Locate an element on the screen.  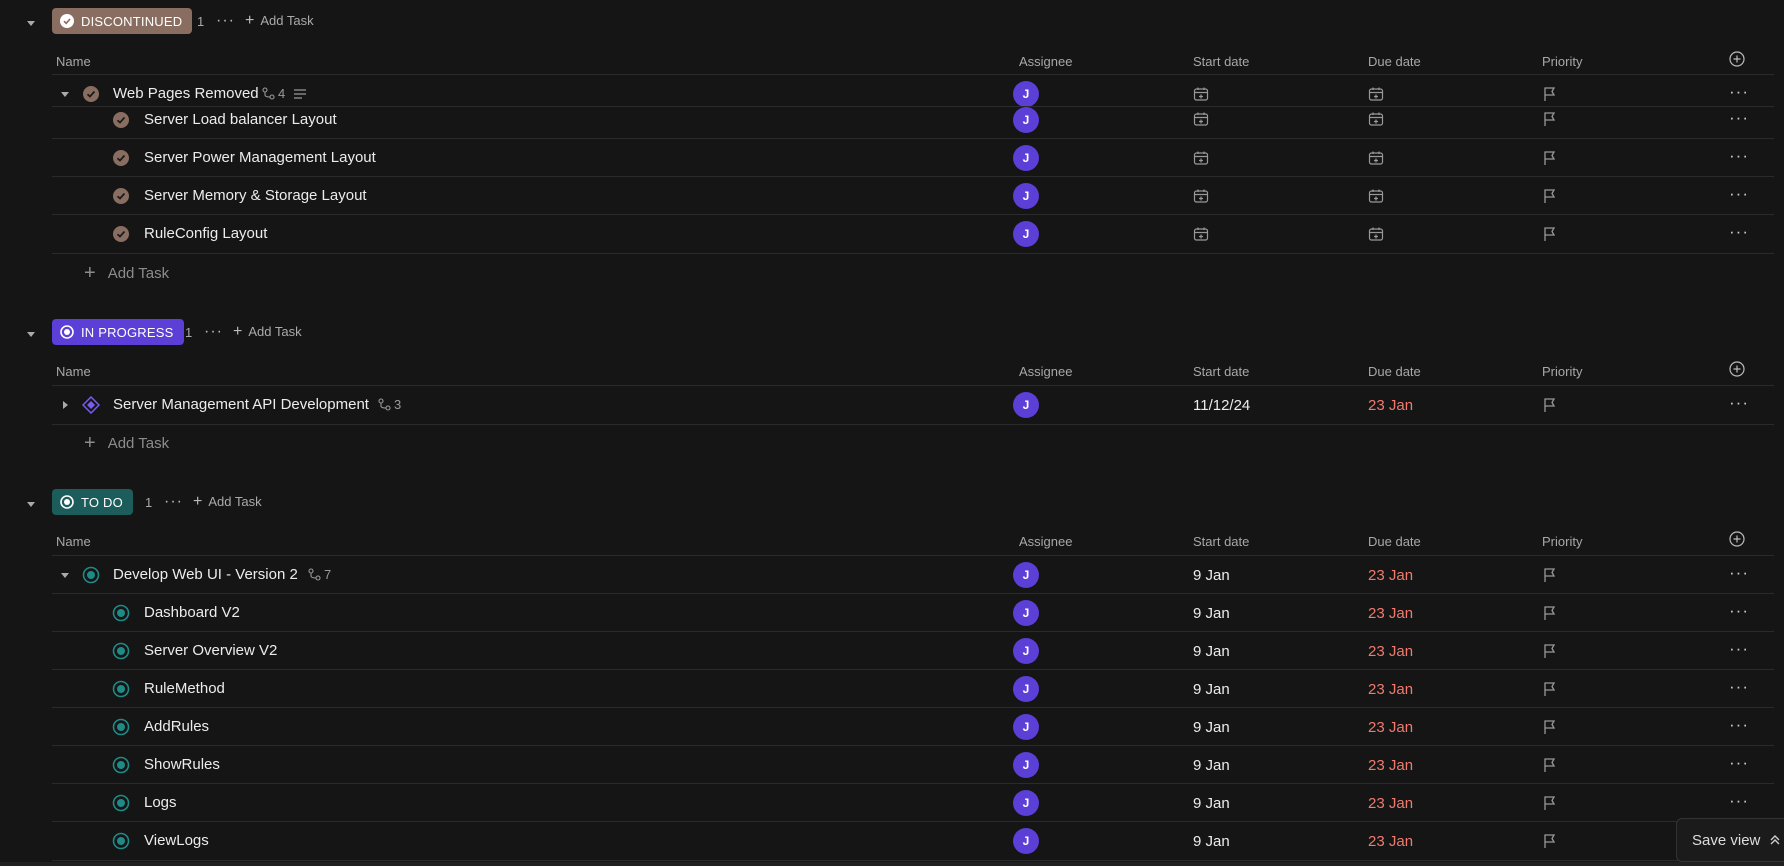
column-due-date: Due date is located at coordinates (1394, 541).